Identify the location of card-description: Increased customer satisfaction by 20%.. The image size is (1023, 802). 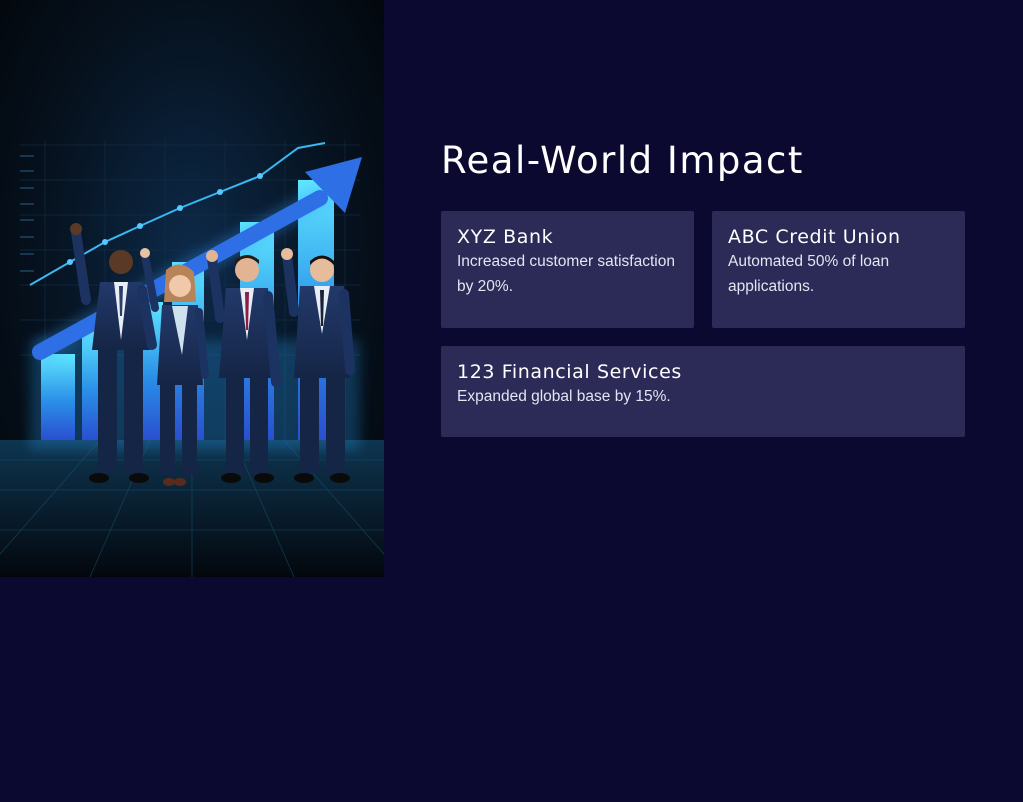
(566, 274).